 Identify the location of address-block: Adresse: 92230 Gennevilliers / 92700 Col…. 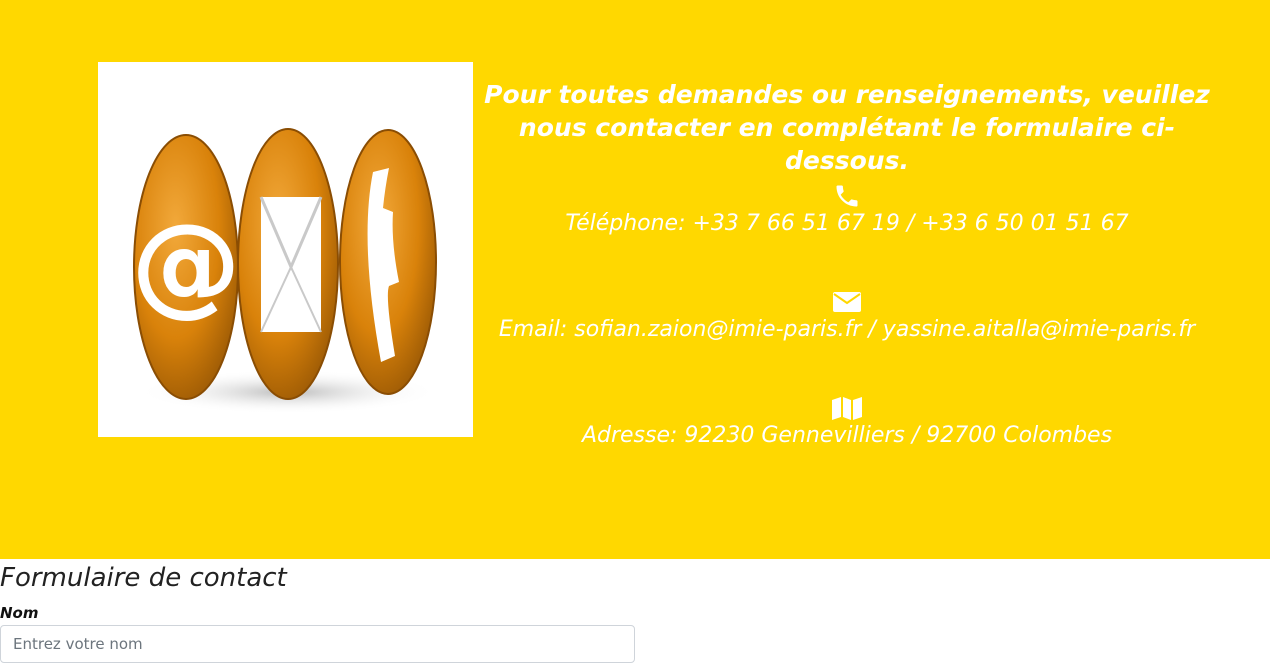
(847, 422).